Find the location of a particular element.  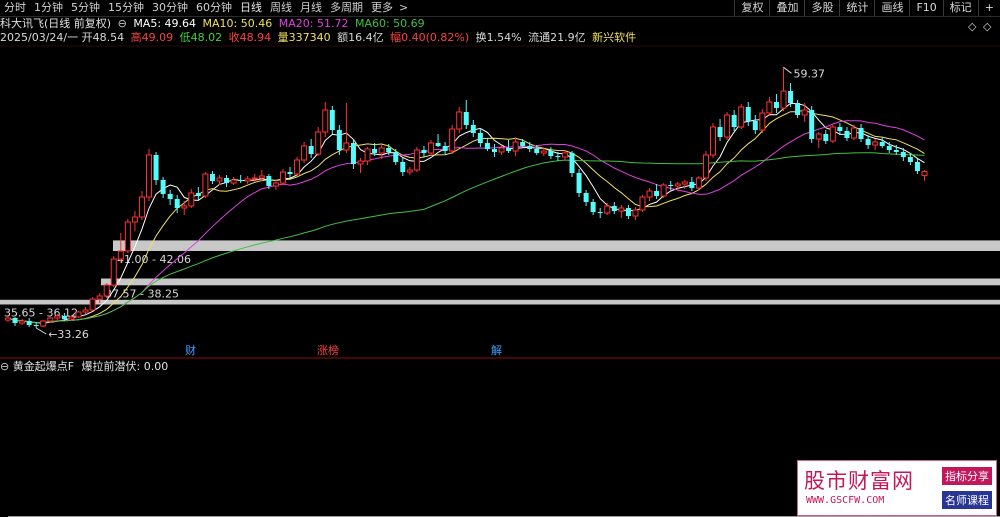

period-tab-6: 日线 is located at coordinates (251, 8).